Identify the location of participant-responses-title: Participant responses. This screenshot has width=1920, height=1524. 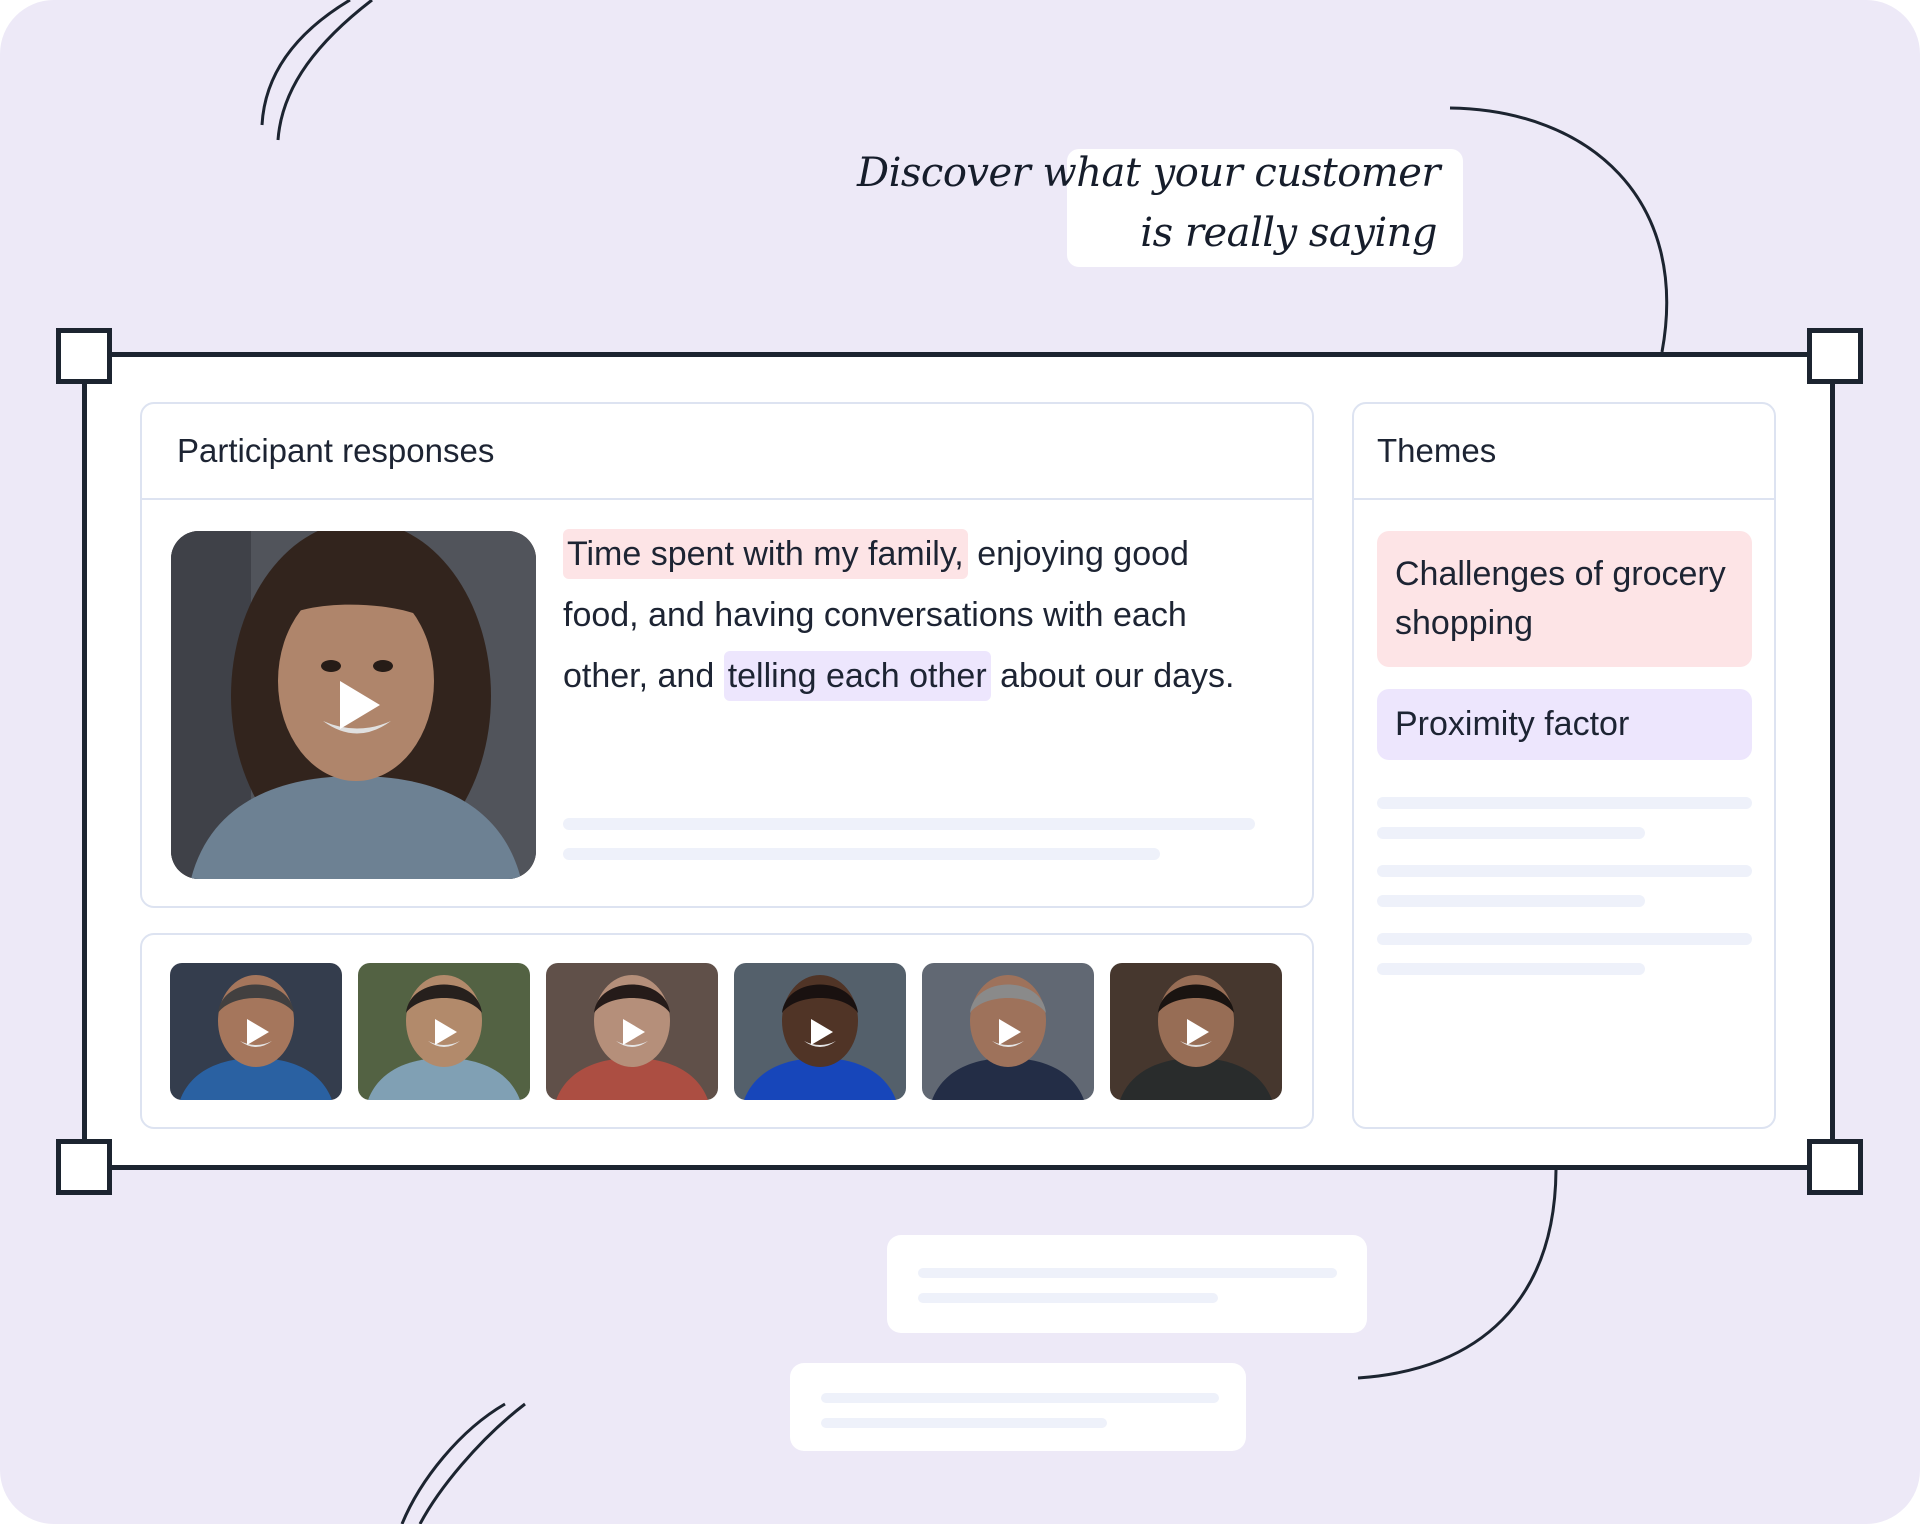
(336, 450).